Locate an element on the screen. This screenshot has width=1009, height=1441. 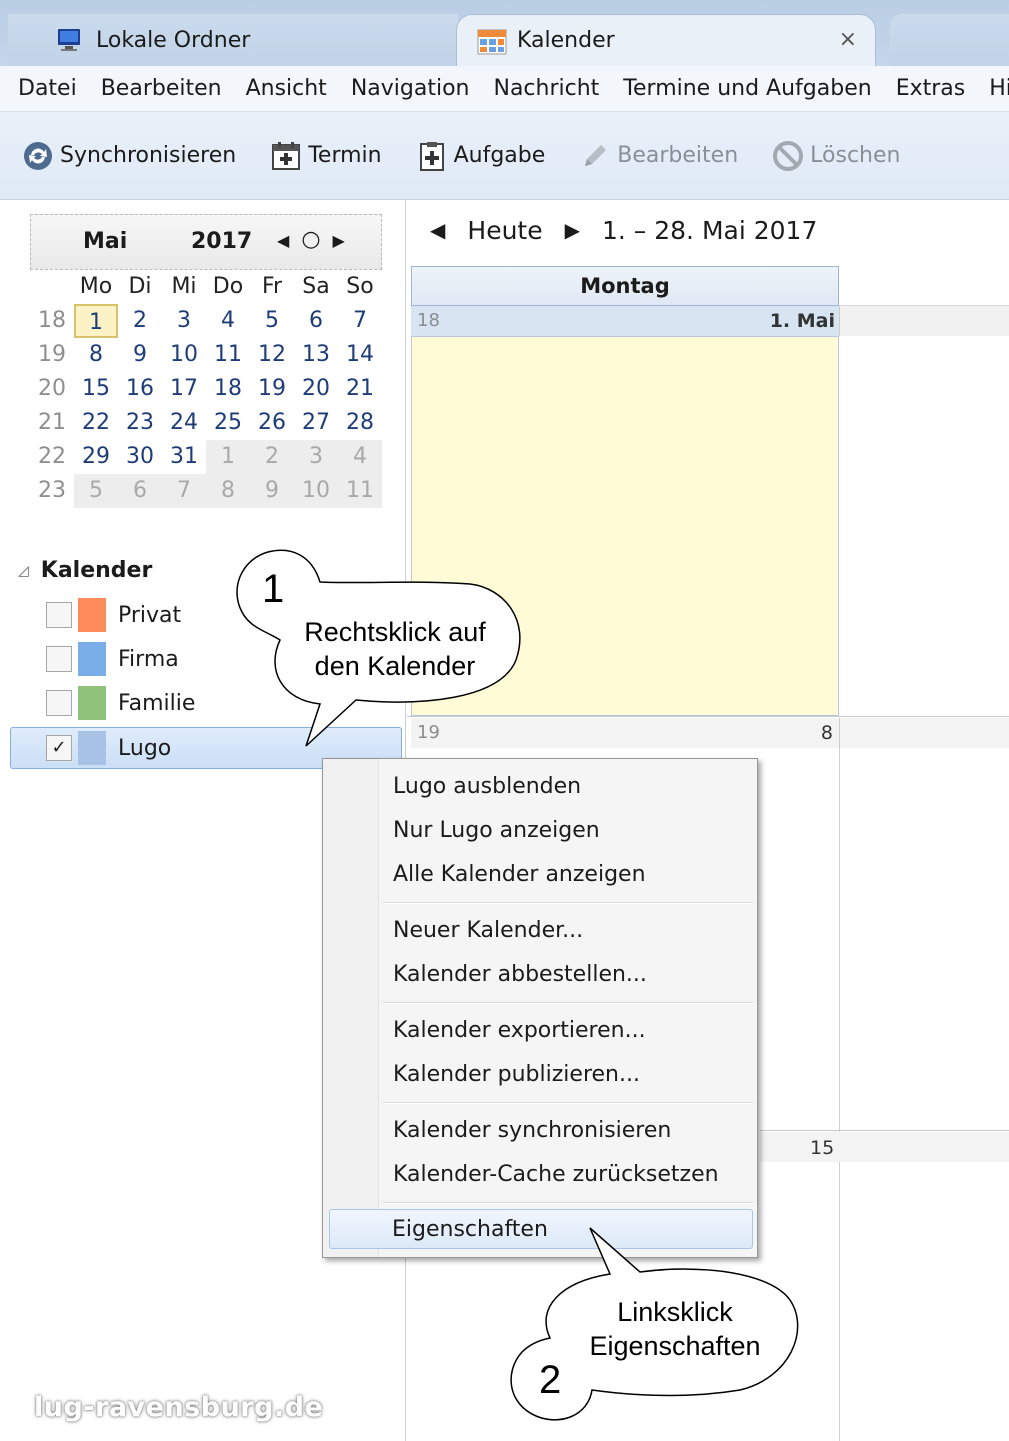
callout-1-number: 1 is located at coordinates (273, 589).